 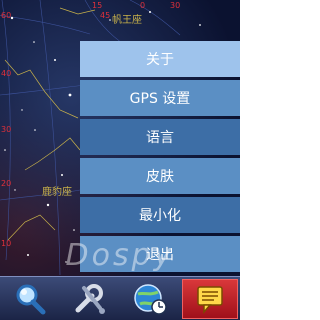 I want to click on tools-icon, so click(x=90, y=299).